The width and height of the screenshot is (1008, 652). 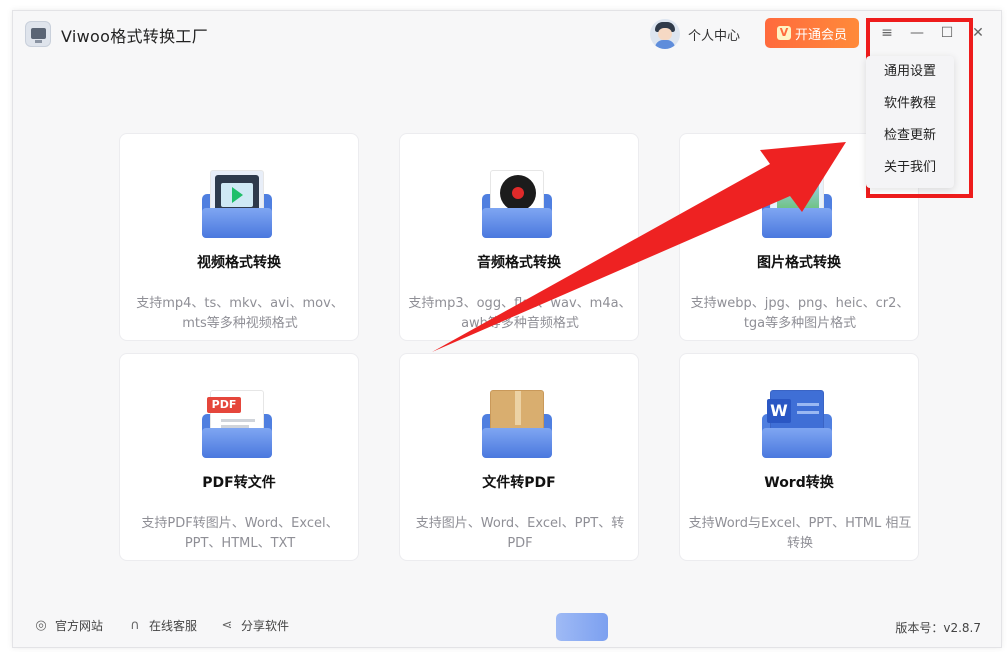 I want to click on share-icon: ⋖, so click(x=227, y=625).